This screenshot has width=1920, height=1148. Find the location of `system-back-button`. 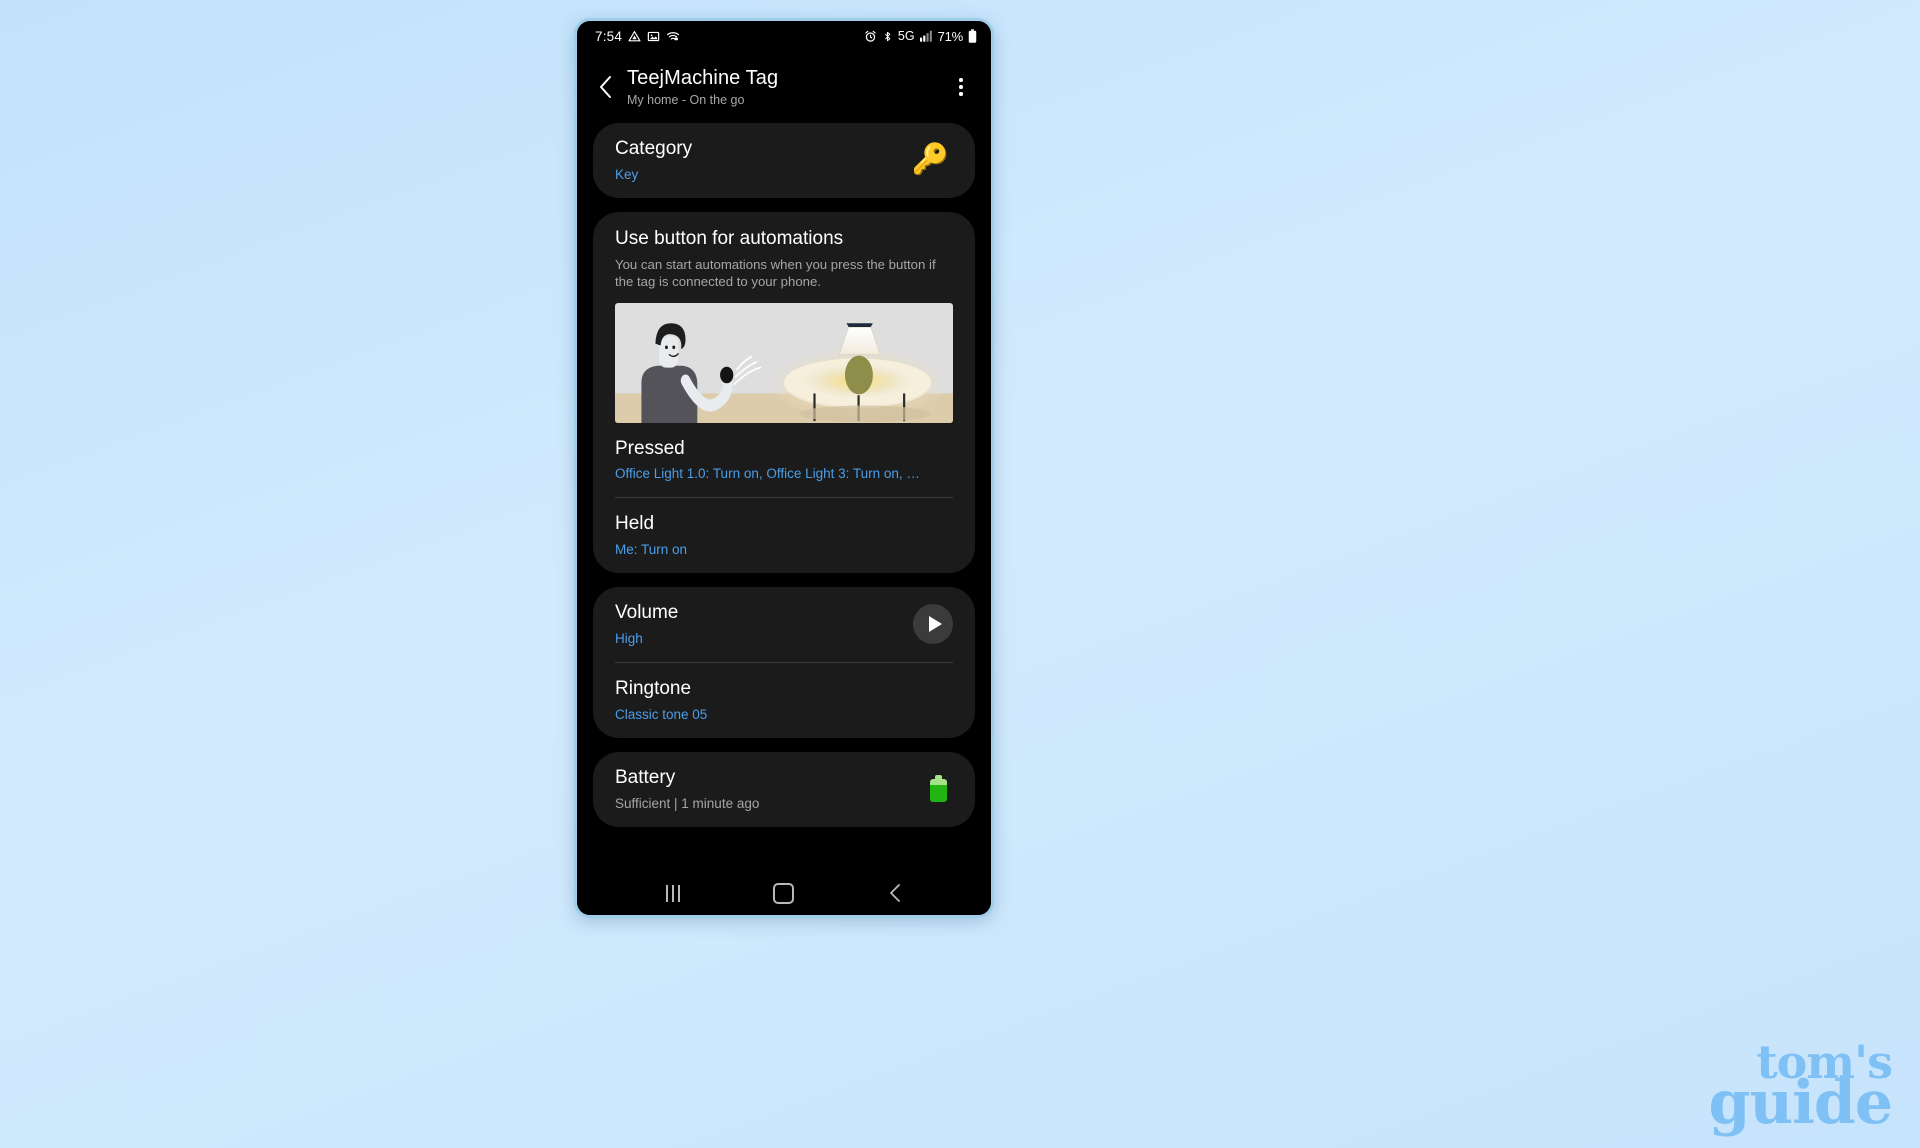

system-back-button is located at coordinates (895, 893).